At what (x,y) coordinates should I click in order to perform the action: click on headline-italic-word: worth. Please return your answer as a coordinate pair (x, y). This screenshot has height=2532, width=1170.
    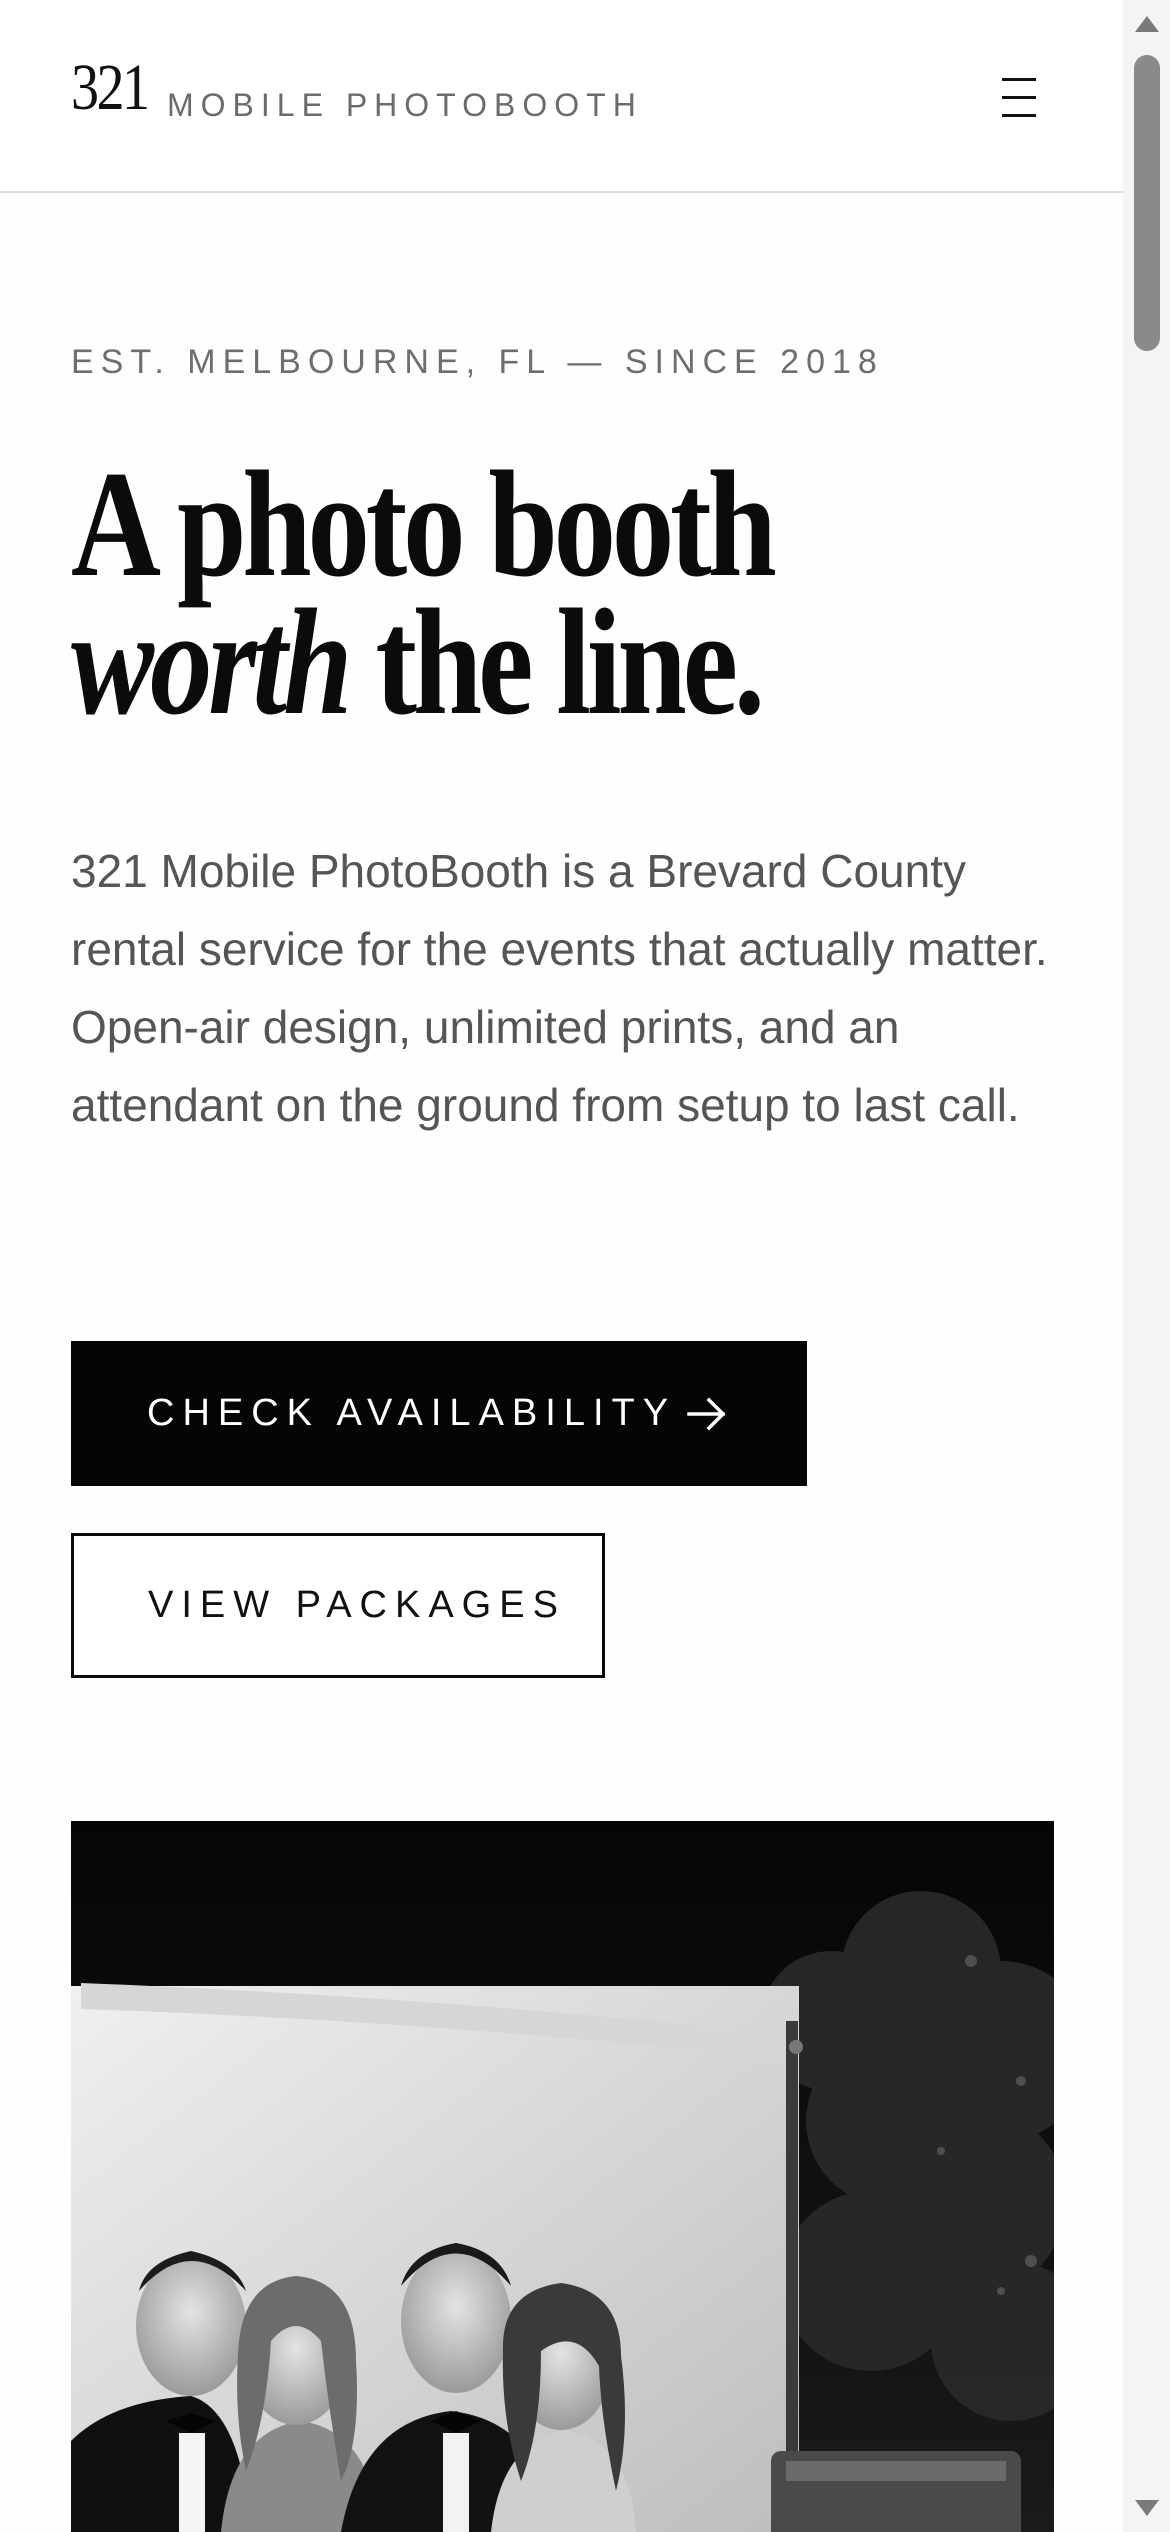
    Looking at the image, I should click on (212, 662).